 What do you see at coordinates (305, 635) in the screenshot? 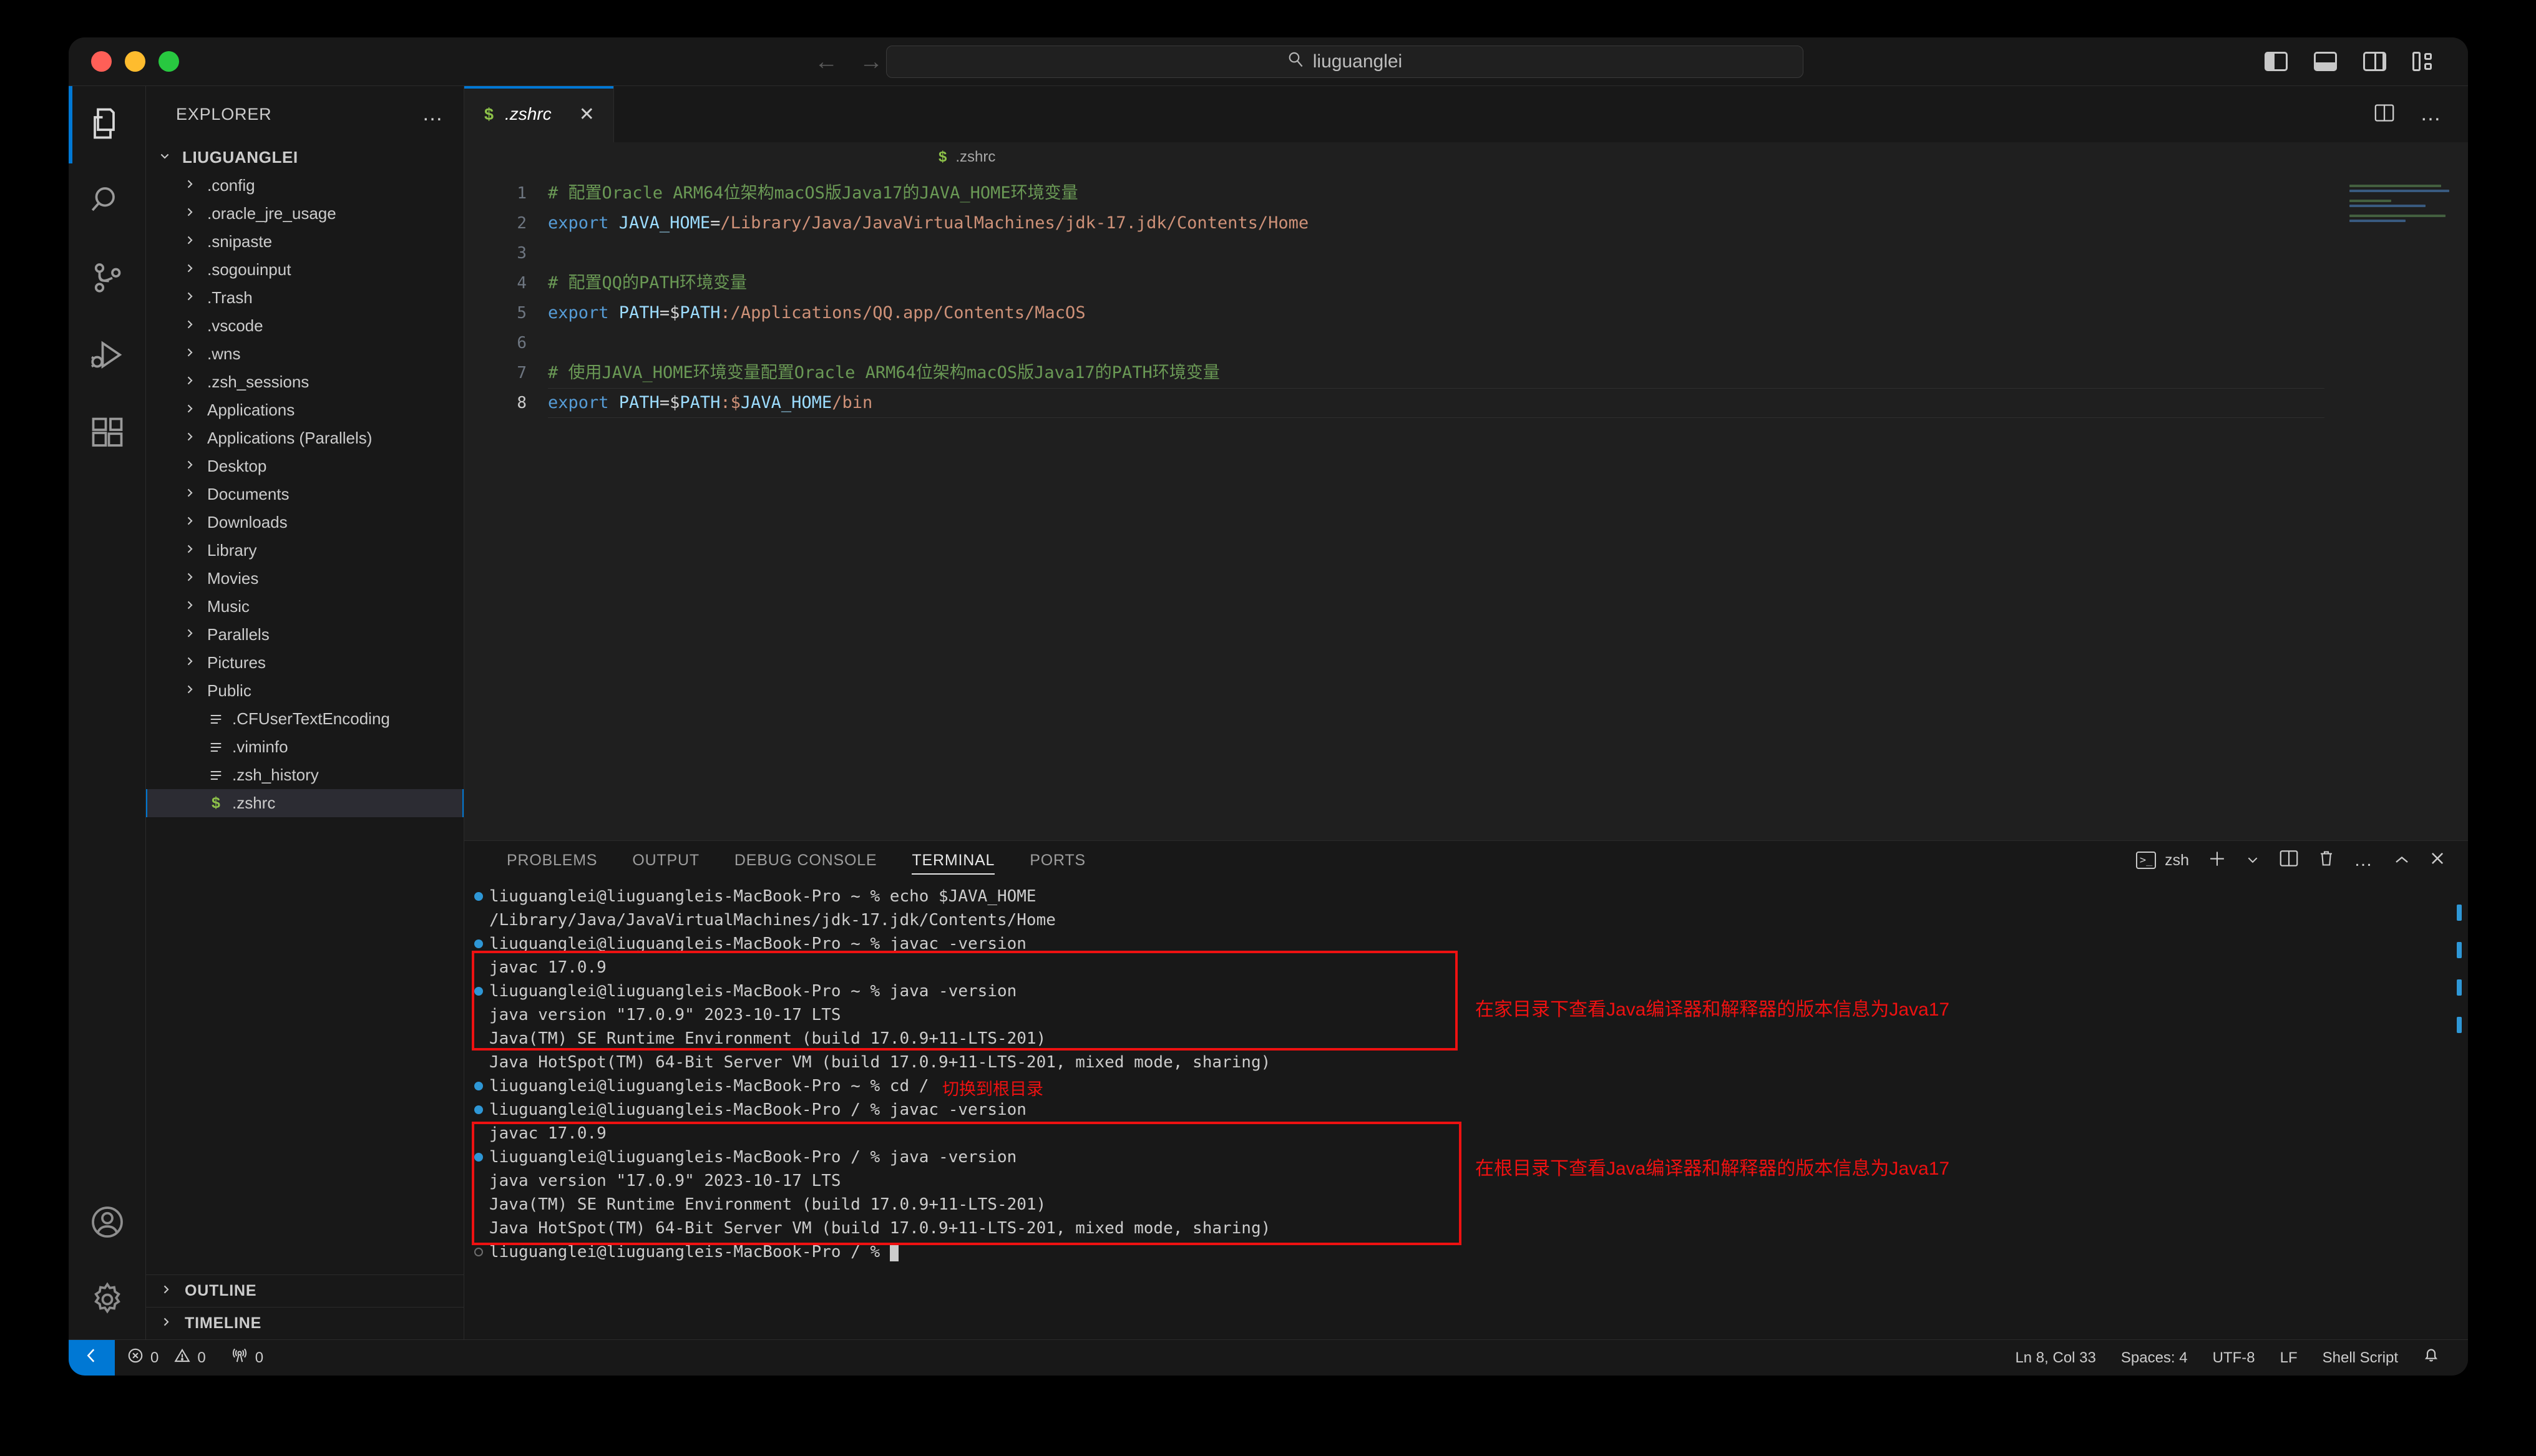
I see `tree-item-parallels: Parallels` at bounding box center [305, 635].